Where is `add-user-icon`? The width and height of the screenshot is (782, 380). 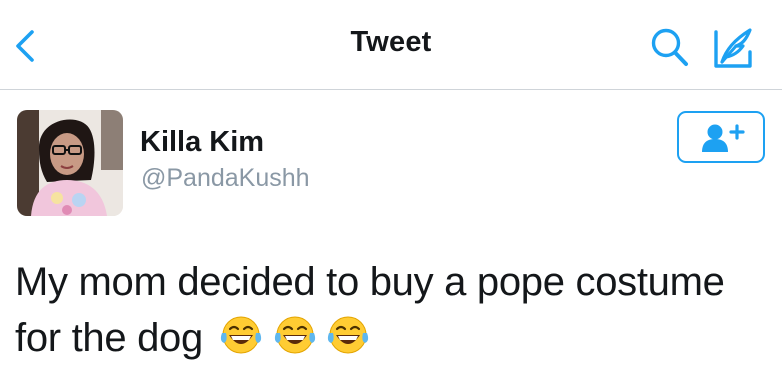 add-user-icon is located at coordinates (723, 138).